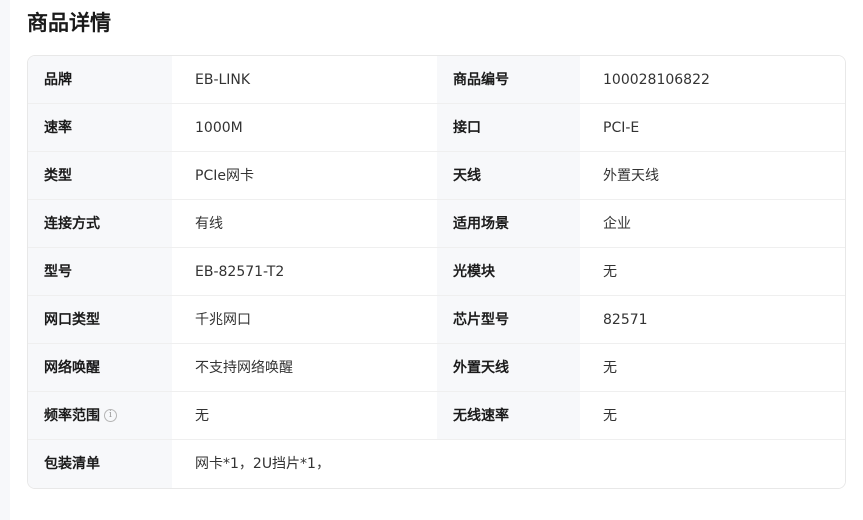  I want to click on spec-label: 商品编号, so click(508, 79).